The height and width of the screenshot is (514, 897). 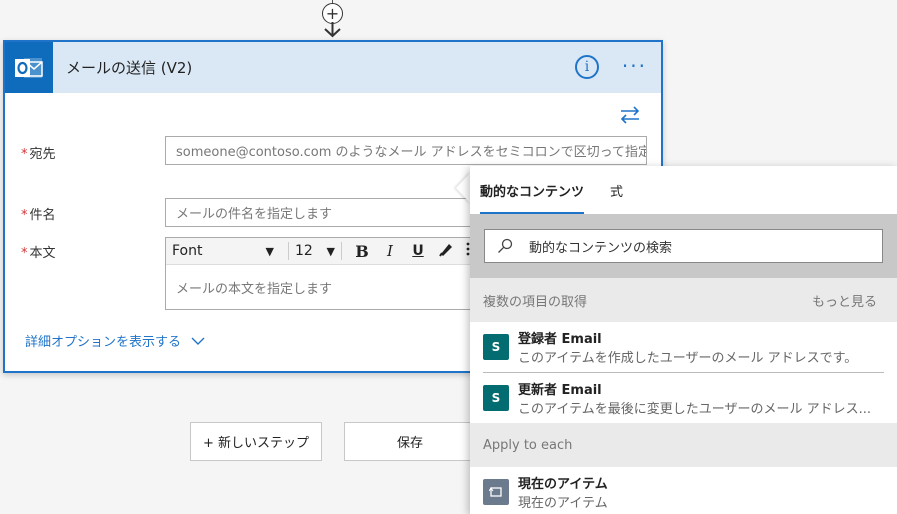 I want to click on see-more-link: もっと見る, so click(x=844, y=300).